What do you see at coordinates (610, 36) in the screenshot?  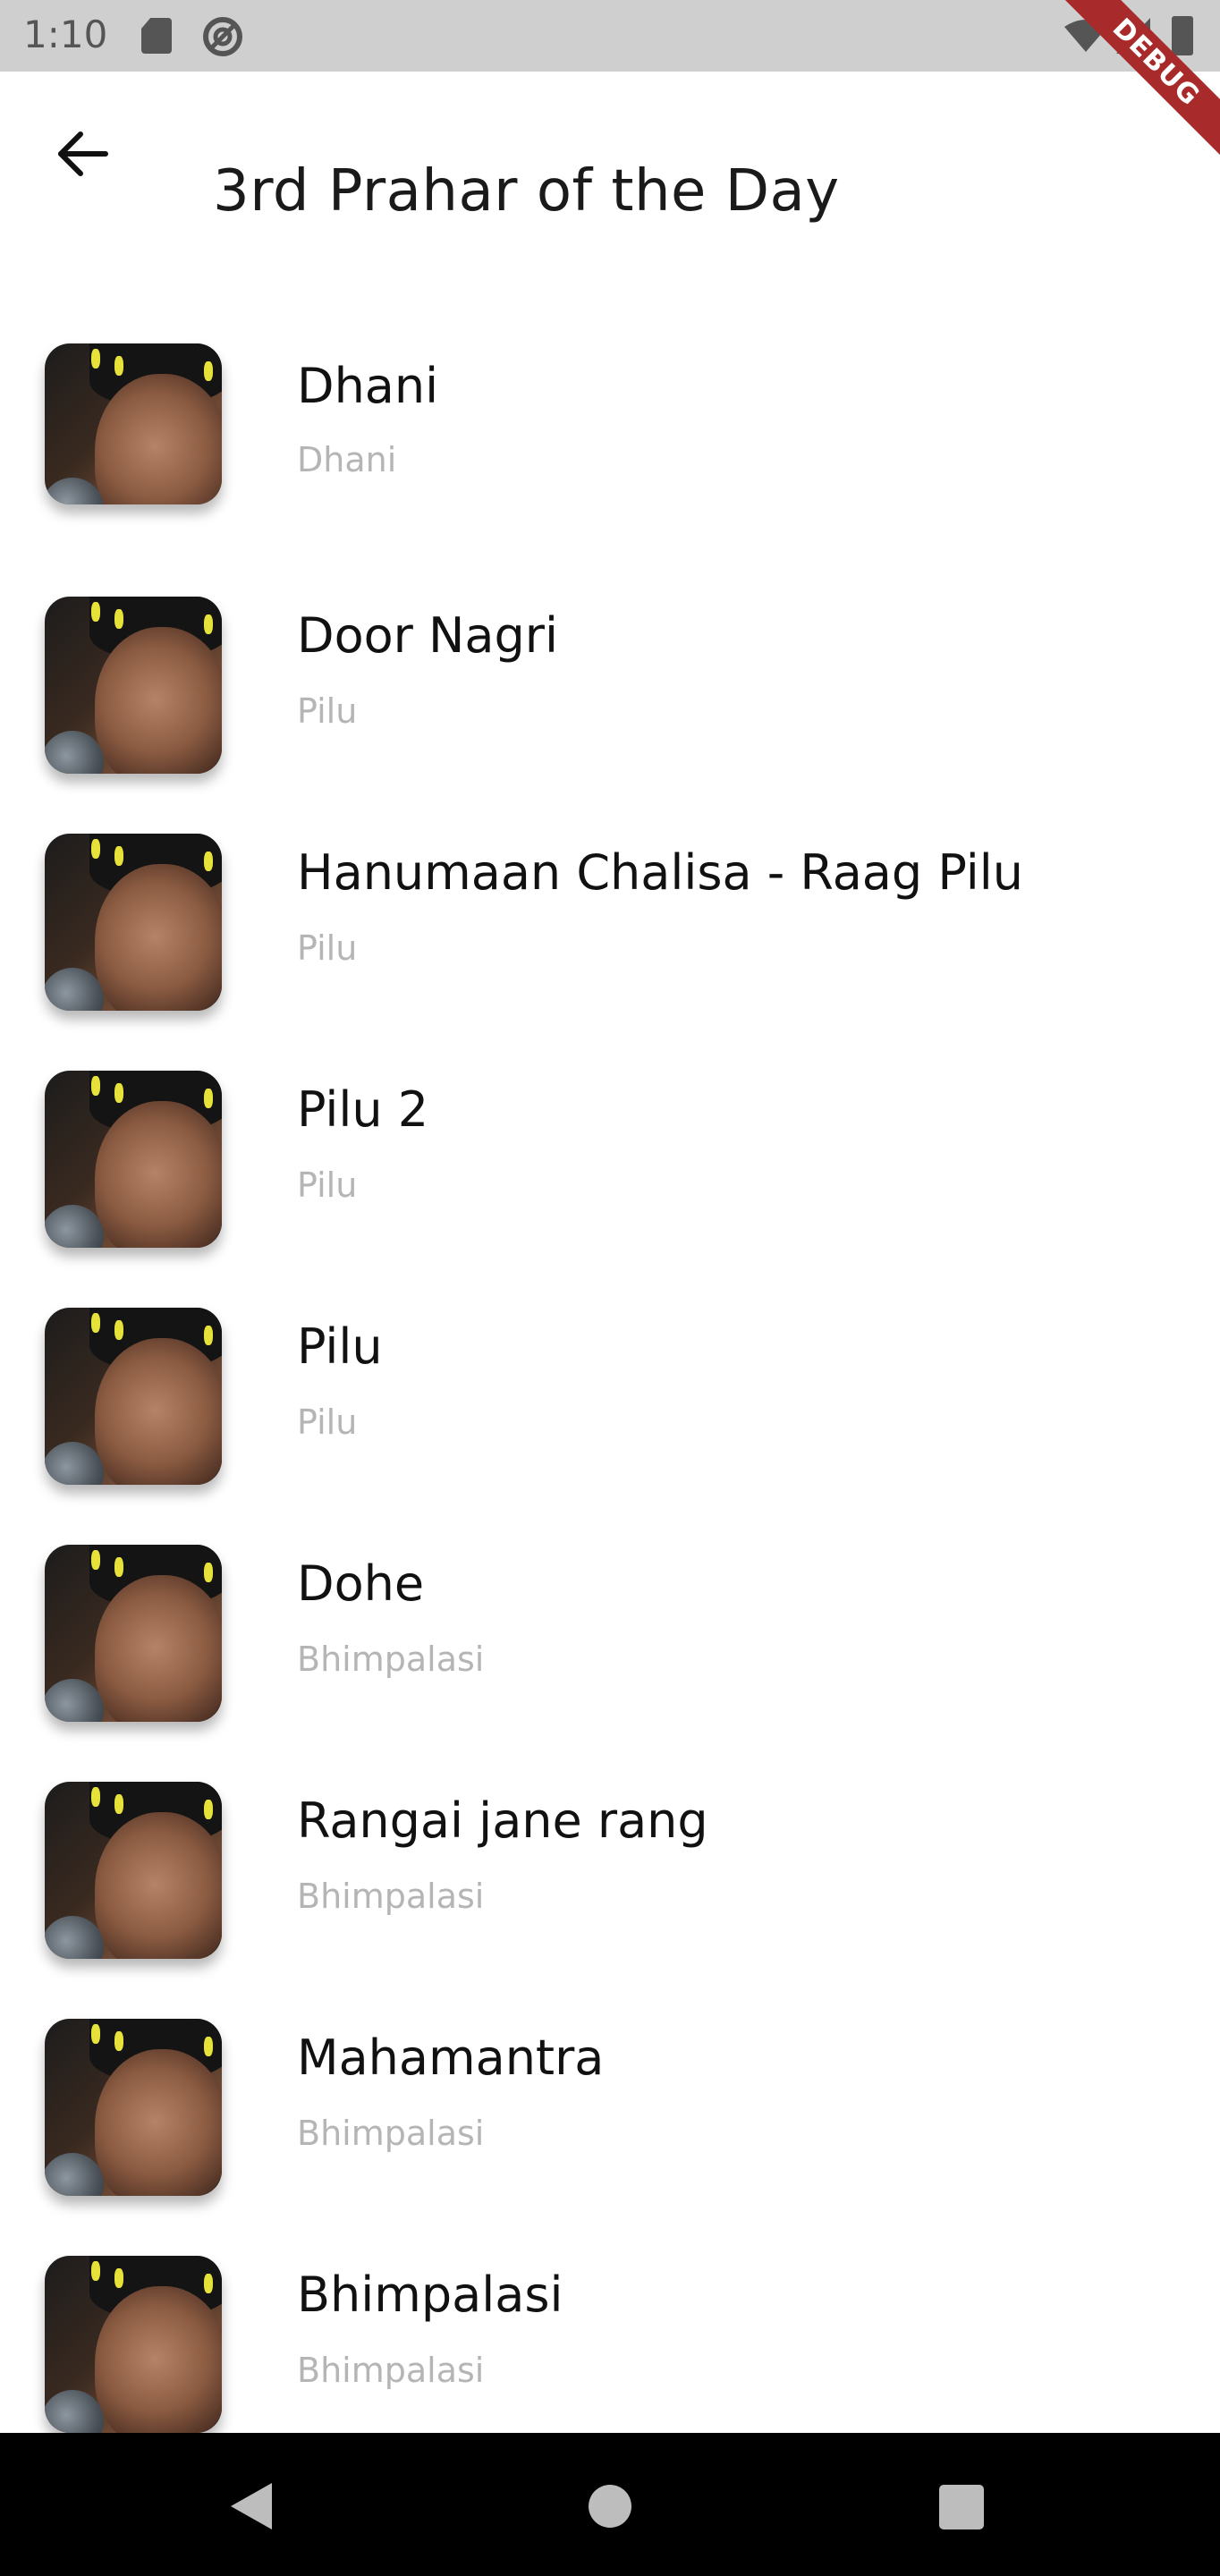 I see `status-bar: 1:10` at bounding box center [610, 36].